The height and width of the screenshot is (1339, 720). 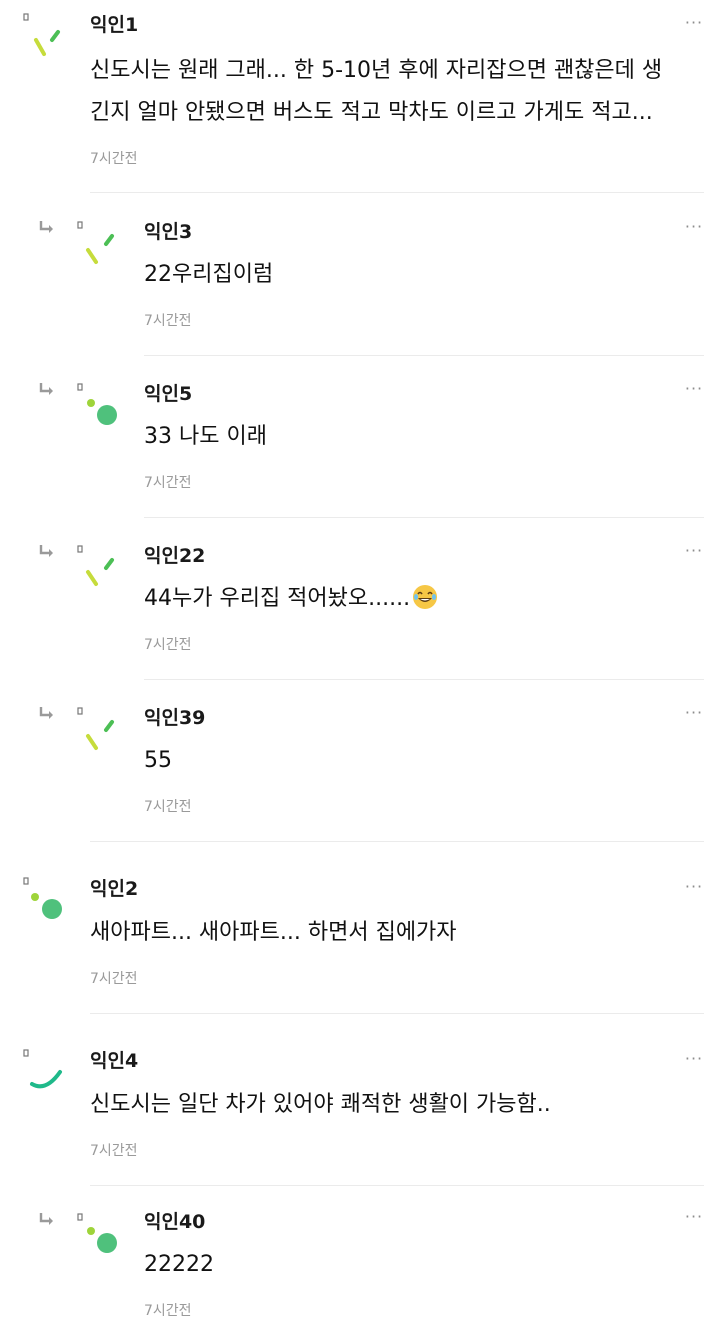 I want to click on reply-item: 익인3 ··· 22우리집이럼 7시간전, so click(x=360, y=275).